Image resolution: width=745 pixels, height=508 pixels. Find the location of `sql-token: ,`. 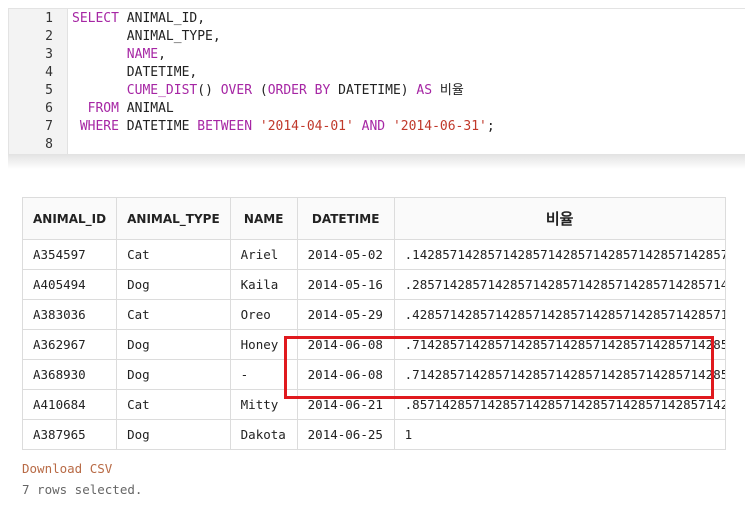

sql-token: , is located at coordinates (162, 54).